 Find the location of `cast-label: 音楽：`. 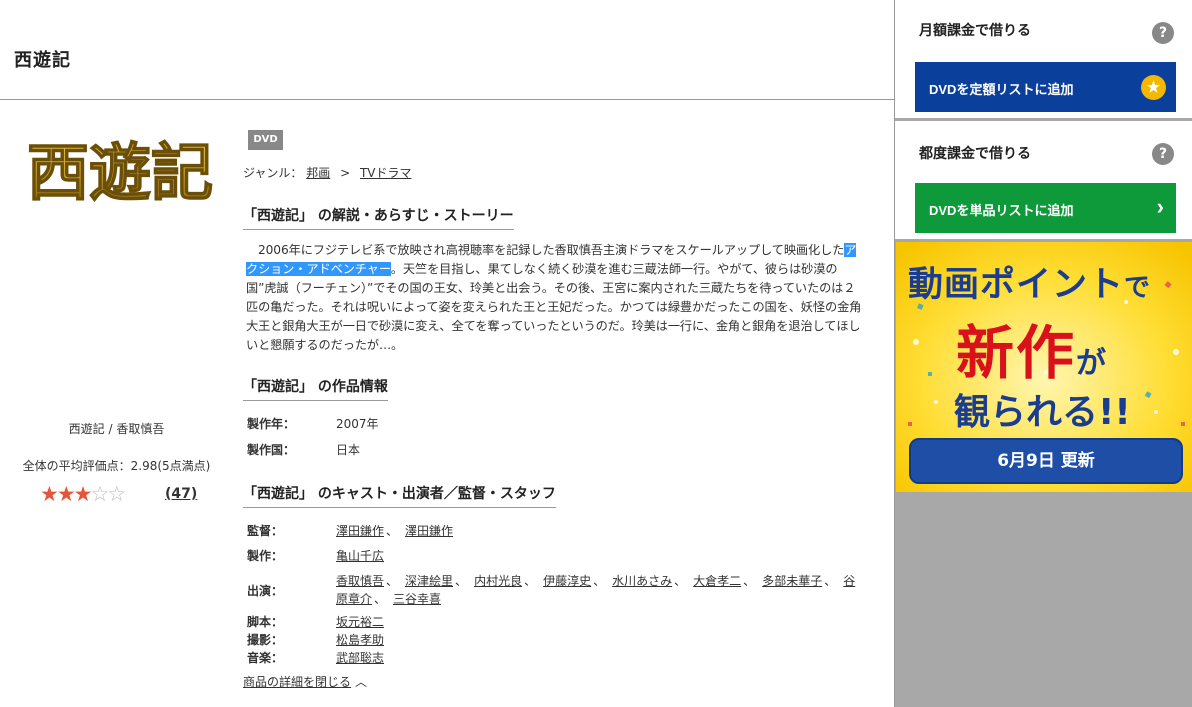

cast-label: 音楽： is located at coordinates (265, 658).